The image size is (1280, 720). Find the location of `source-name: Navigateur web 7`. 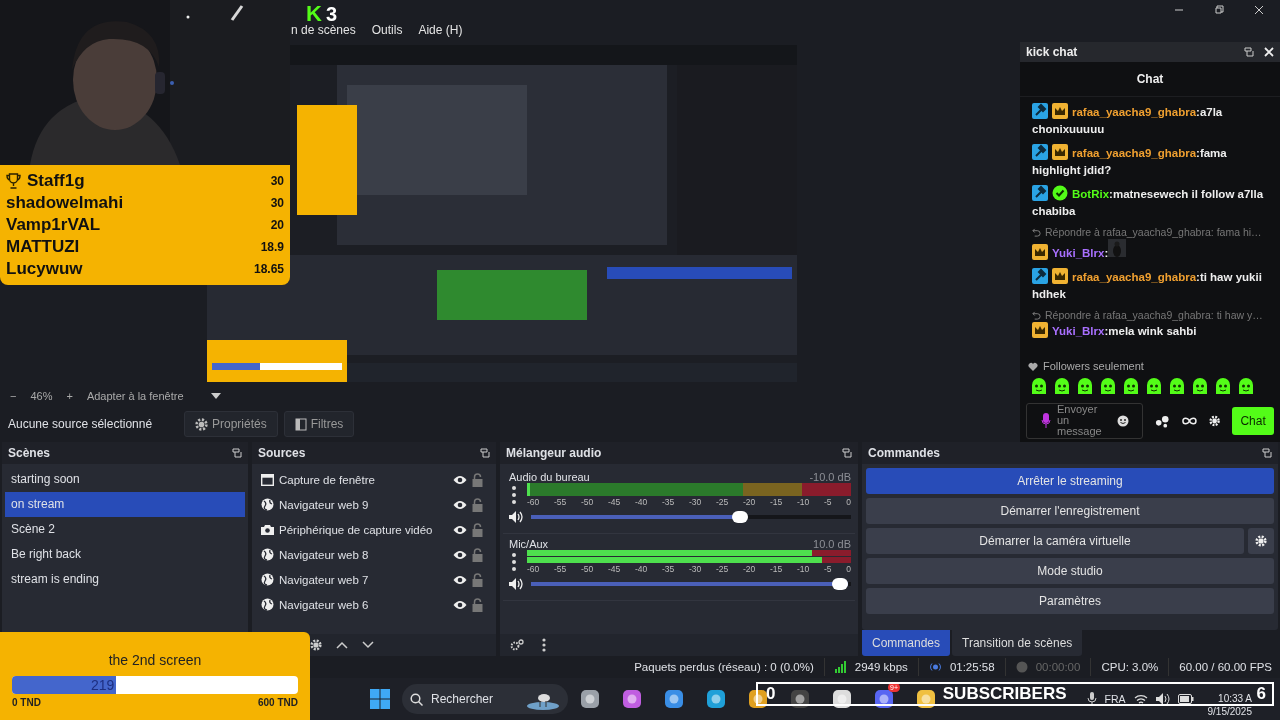

source-name: Navigateur web 7 is located at coordinates (363, 579).